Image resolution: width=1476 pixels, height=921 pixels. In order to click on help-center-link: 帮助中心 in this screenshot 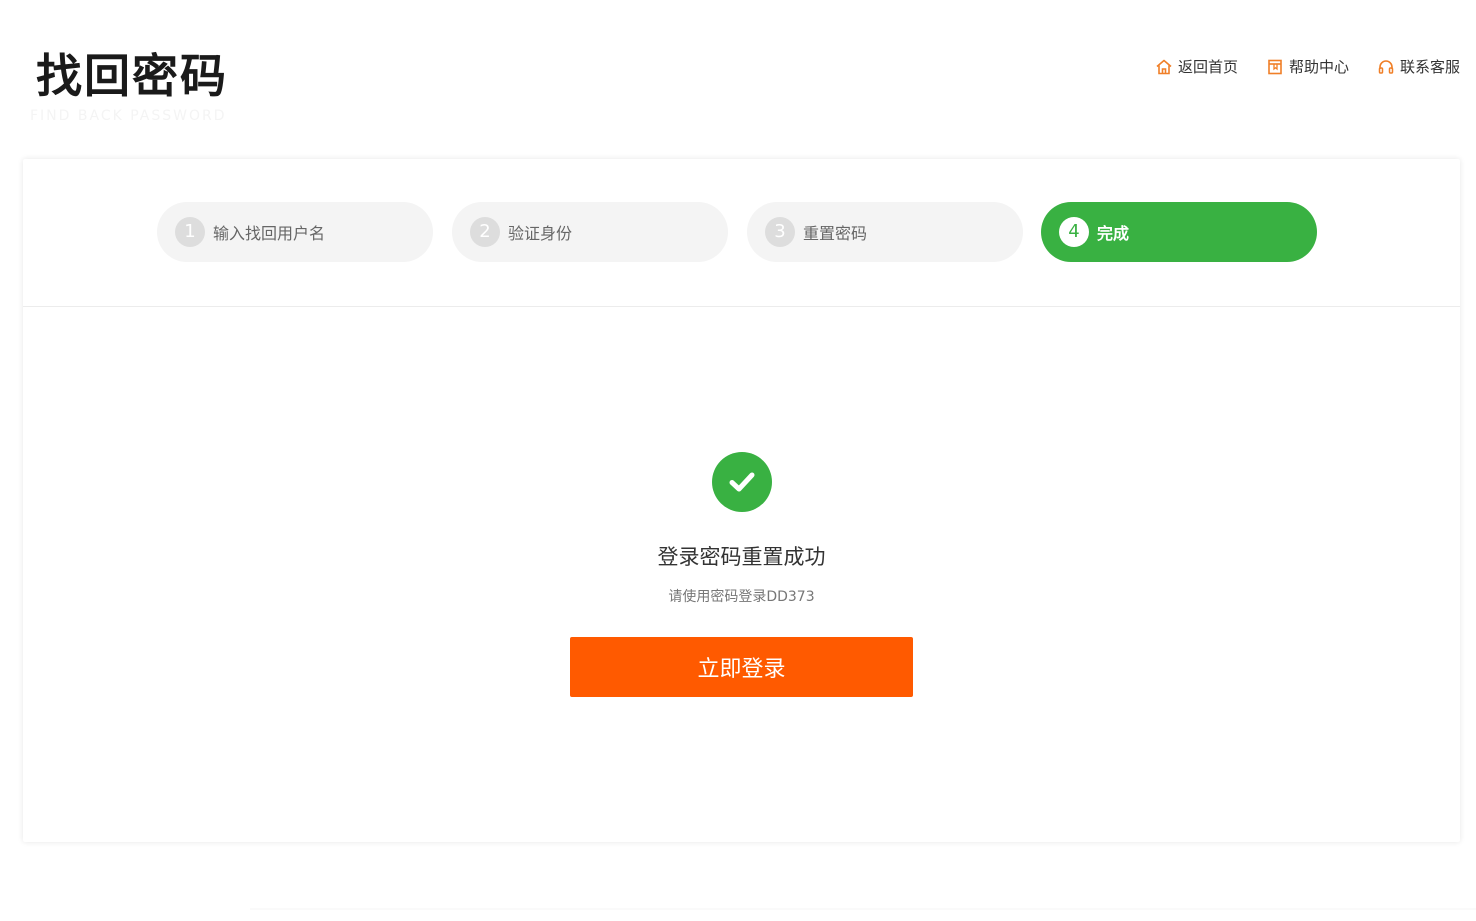, I will do `click(1307, 66)`.